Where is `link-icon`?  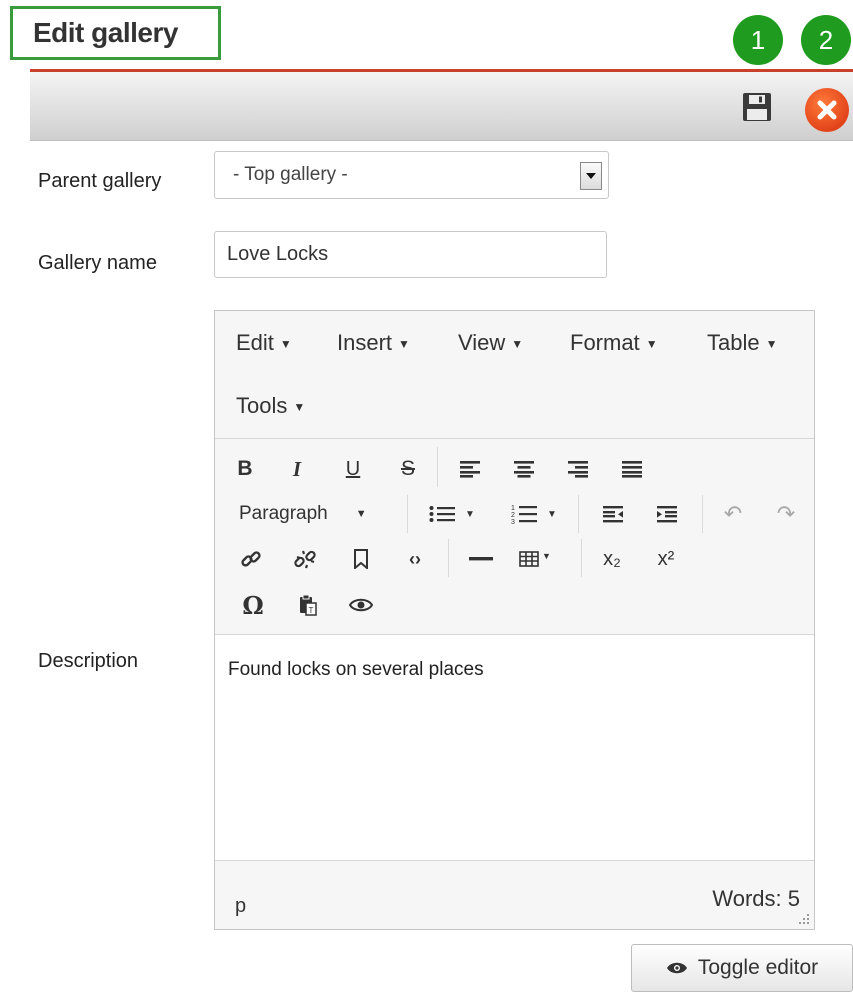
link-icon is located at coordinates (251, 559).